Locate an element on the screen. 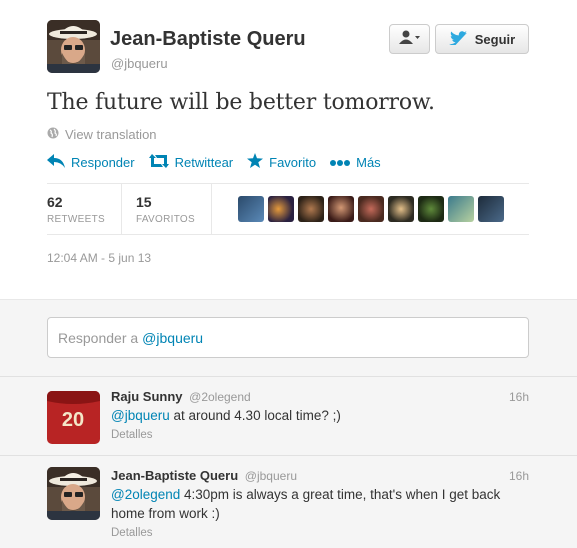 Image resolution: width=577 pixels, height=548 pixels. author-fullname: Jean-Baptiste Queru is located at coordinates (208, 39).